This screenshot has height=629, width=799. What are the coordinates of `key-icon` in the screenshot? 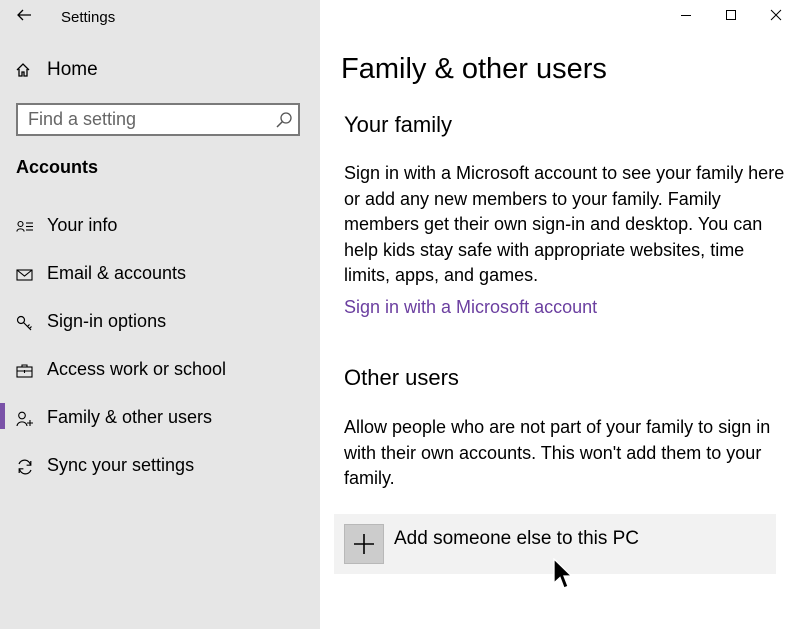 It's located at (24, 323).